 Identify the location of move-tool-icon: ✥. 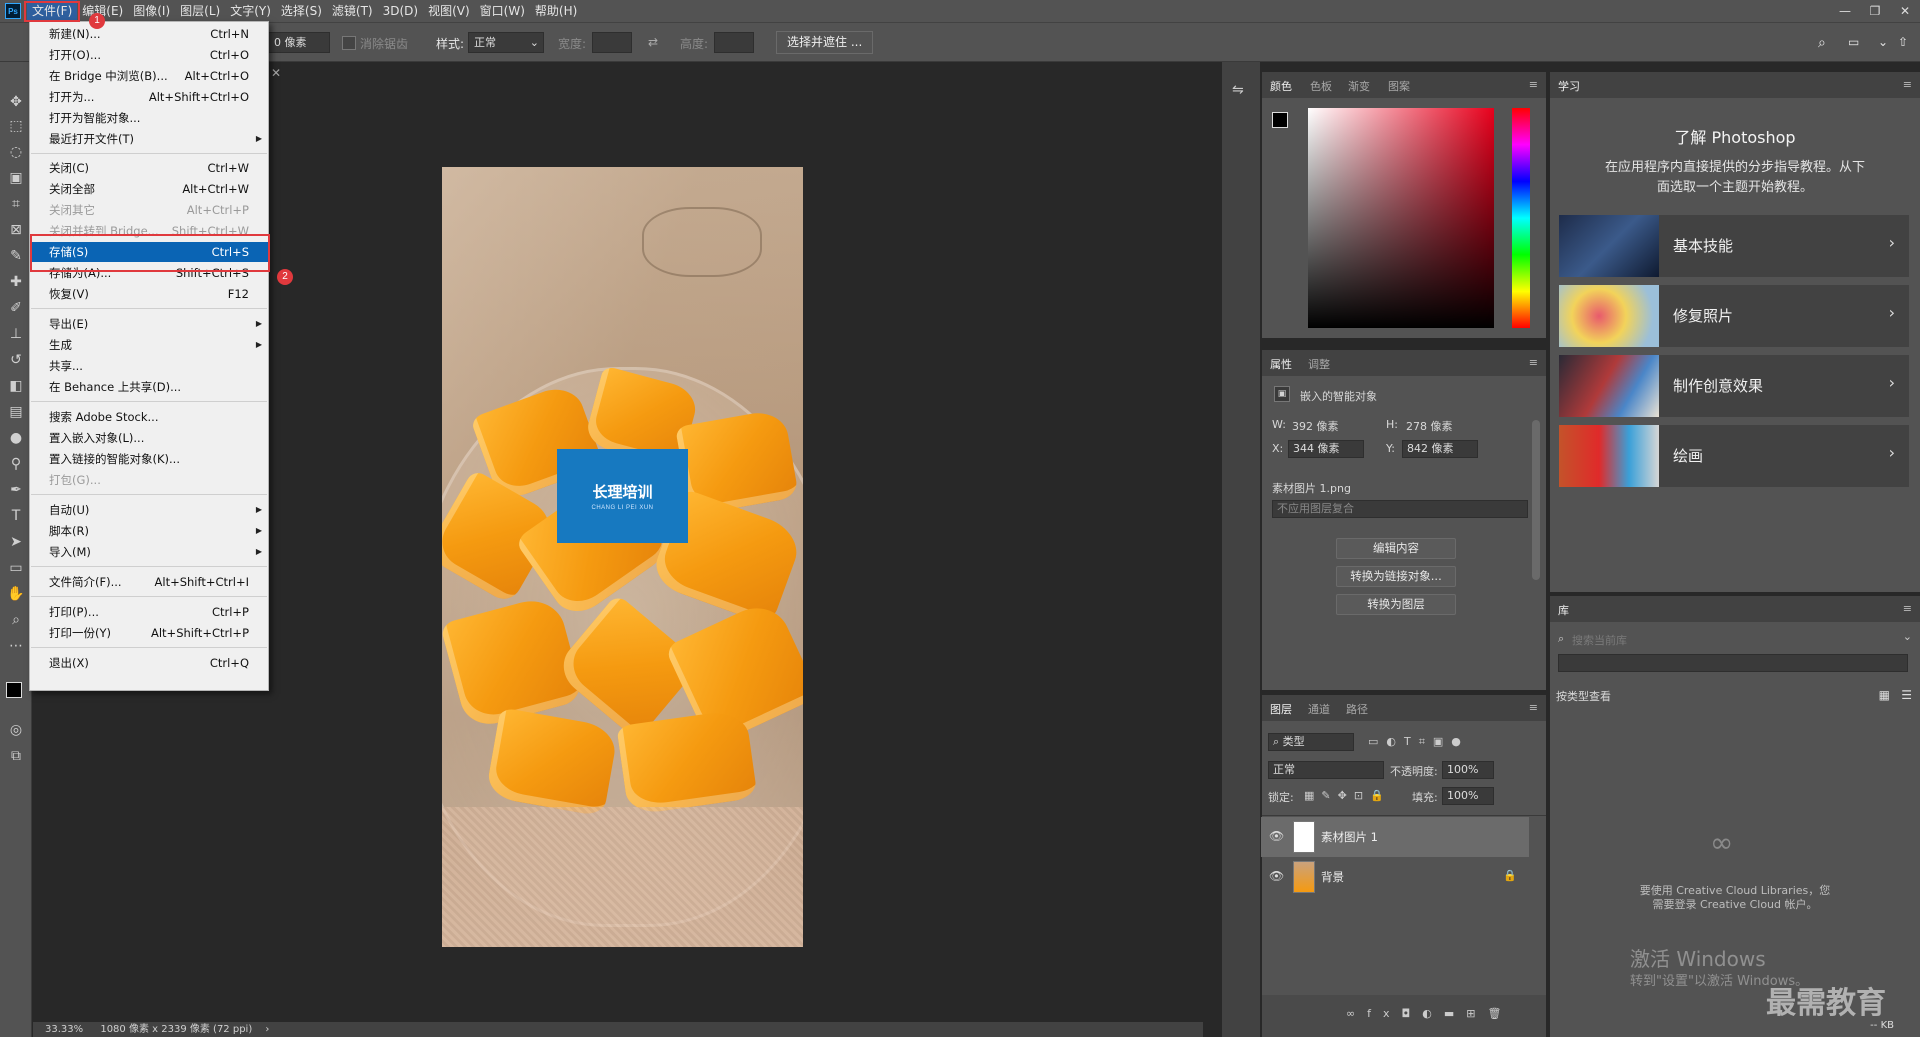
(16, 102).